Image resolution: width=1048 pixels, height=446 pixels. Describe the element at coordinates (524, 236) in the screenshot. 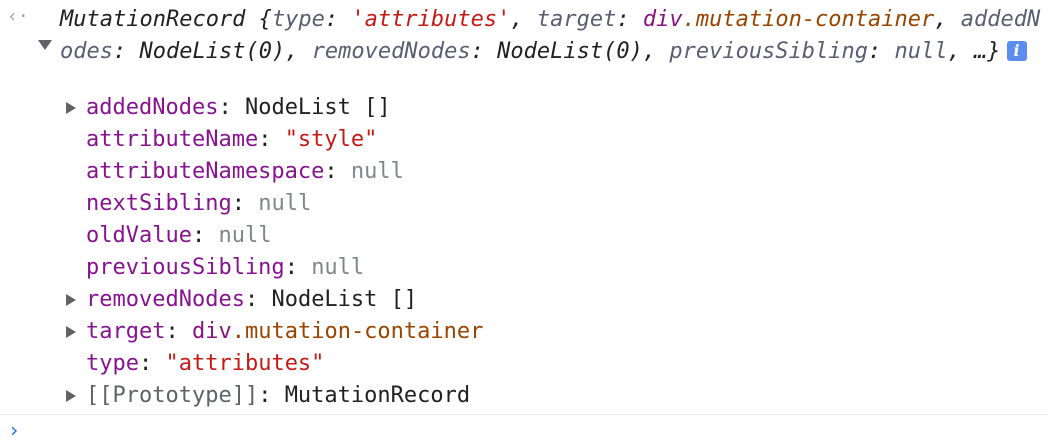

I see `property-row: oldValue: null` at that location.